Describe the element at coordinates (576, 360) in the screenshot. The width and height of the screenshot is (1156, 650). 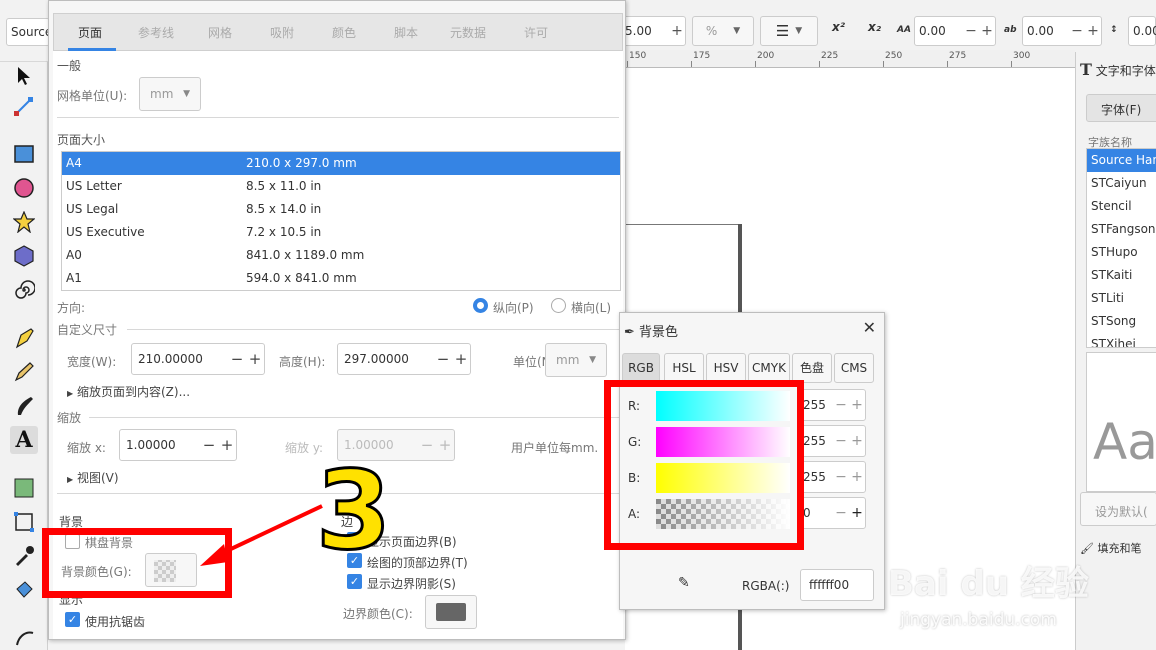
I see `units-combo: mm ▼` at that location.